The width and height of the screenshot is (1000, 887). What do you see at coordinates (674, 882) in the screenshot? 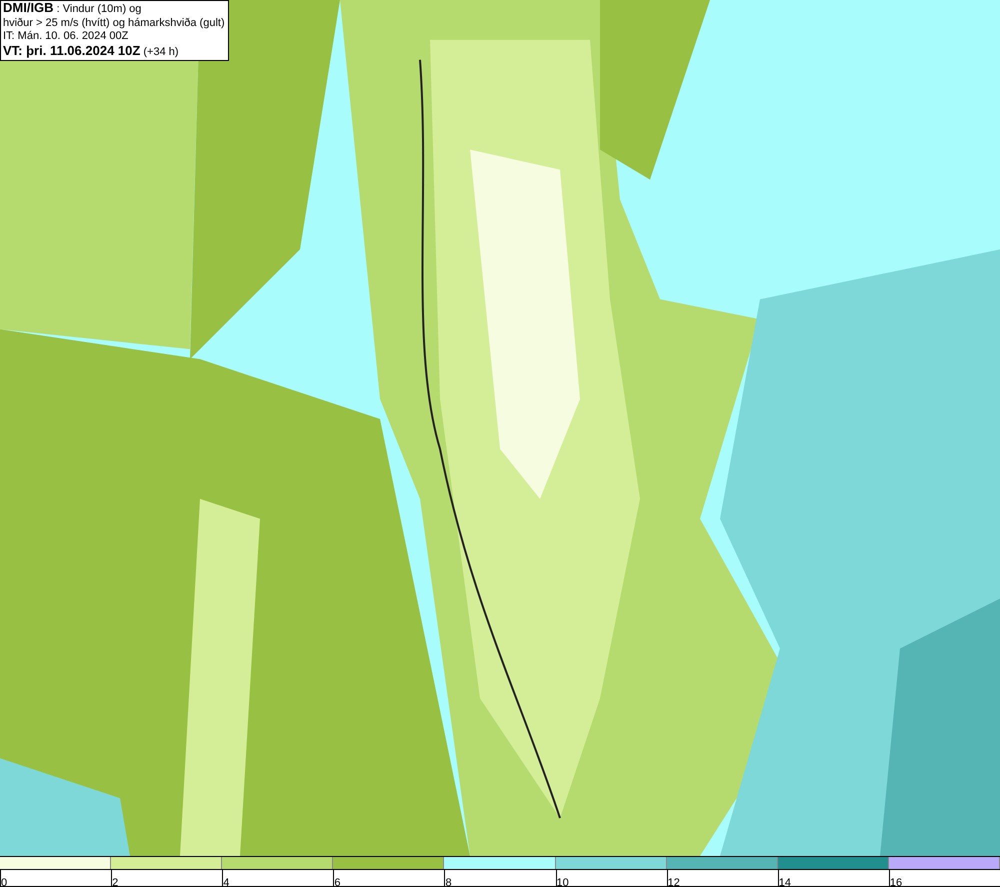
I see `scale-label: 12` at bounding box center [674, 882].